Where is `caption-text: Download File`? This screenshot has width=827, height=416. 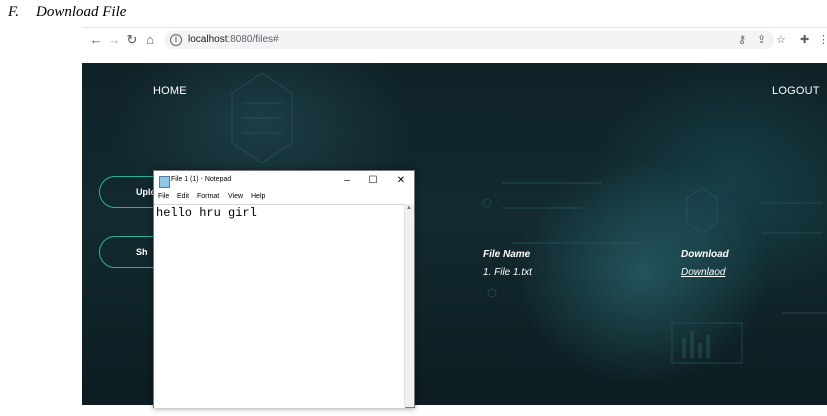
caption-text: Download File is located at coordinates (81, 12).